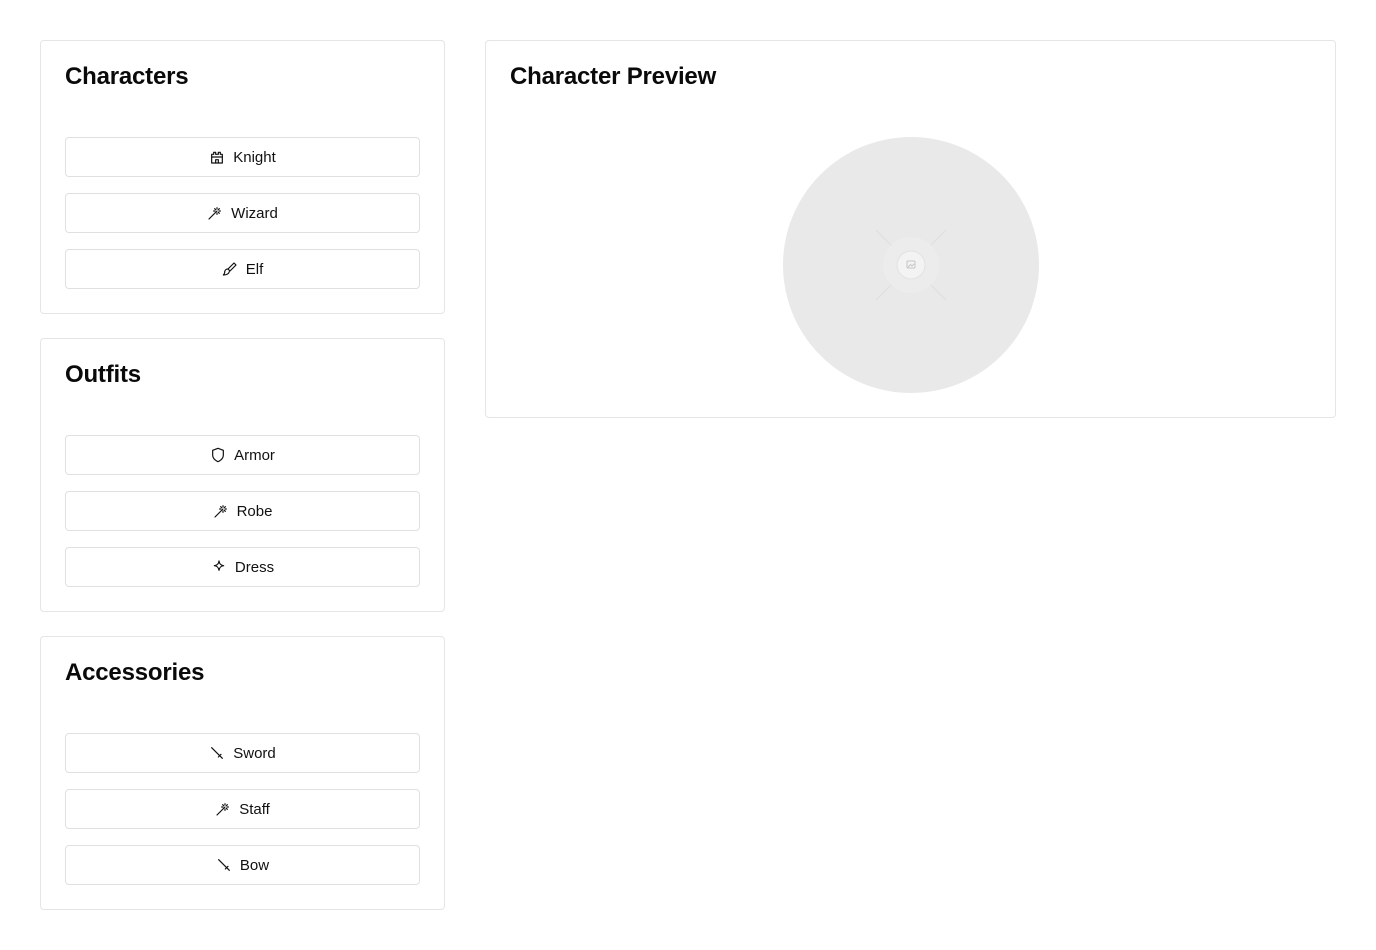  I want to click on armor-label: Armor, so click(254, 455).